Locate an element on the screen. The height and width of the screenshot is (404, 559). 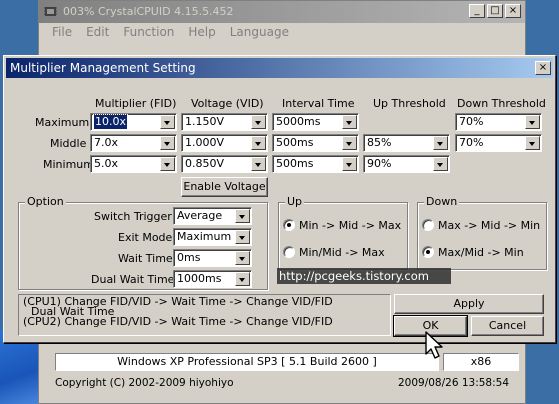
mid-interval-value: 500ms is located at coordinates (295, 142).